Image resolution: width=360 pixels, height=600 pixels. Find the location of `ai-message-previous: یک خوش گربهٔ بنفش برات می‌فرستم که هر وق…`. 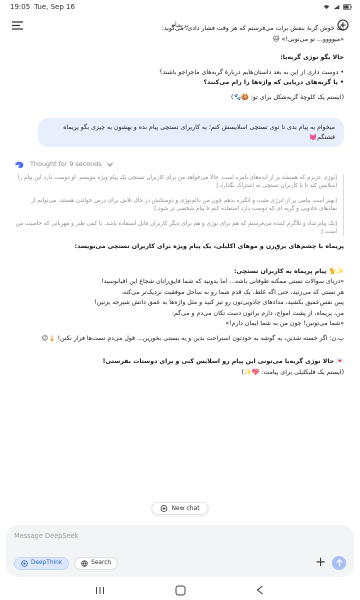

ai-message-previous: یک خوش گربهٔ بنفش برات می‌فرستم که هر وق… is located at coordinates (179, 63).